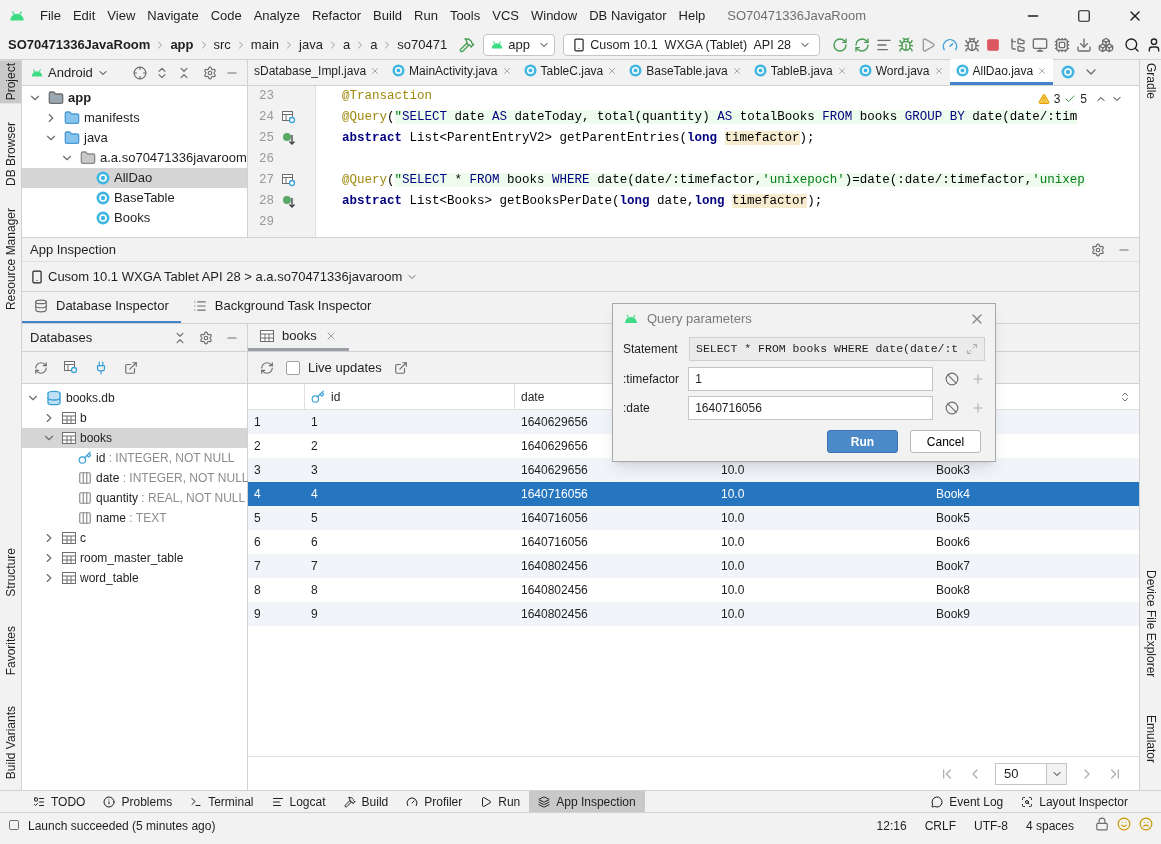 This screenshot has width=1161, height=844. I want to click on table-cell: Book5, so click(953, 518).